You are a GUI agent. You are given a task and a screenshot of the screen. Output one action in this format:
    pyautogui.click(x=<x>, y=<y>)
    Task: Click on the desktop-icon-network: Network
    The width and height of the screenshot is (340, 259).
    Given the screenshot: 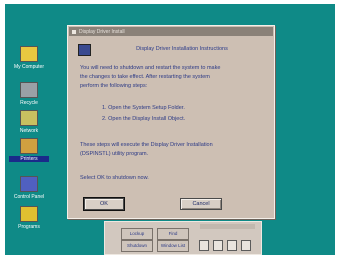 What is the action you would take?
    pyautogui.click(x=29, y=122)
    